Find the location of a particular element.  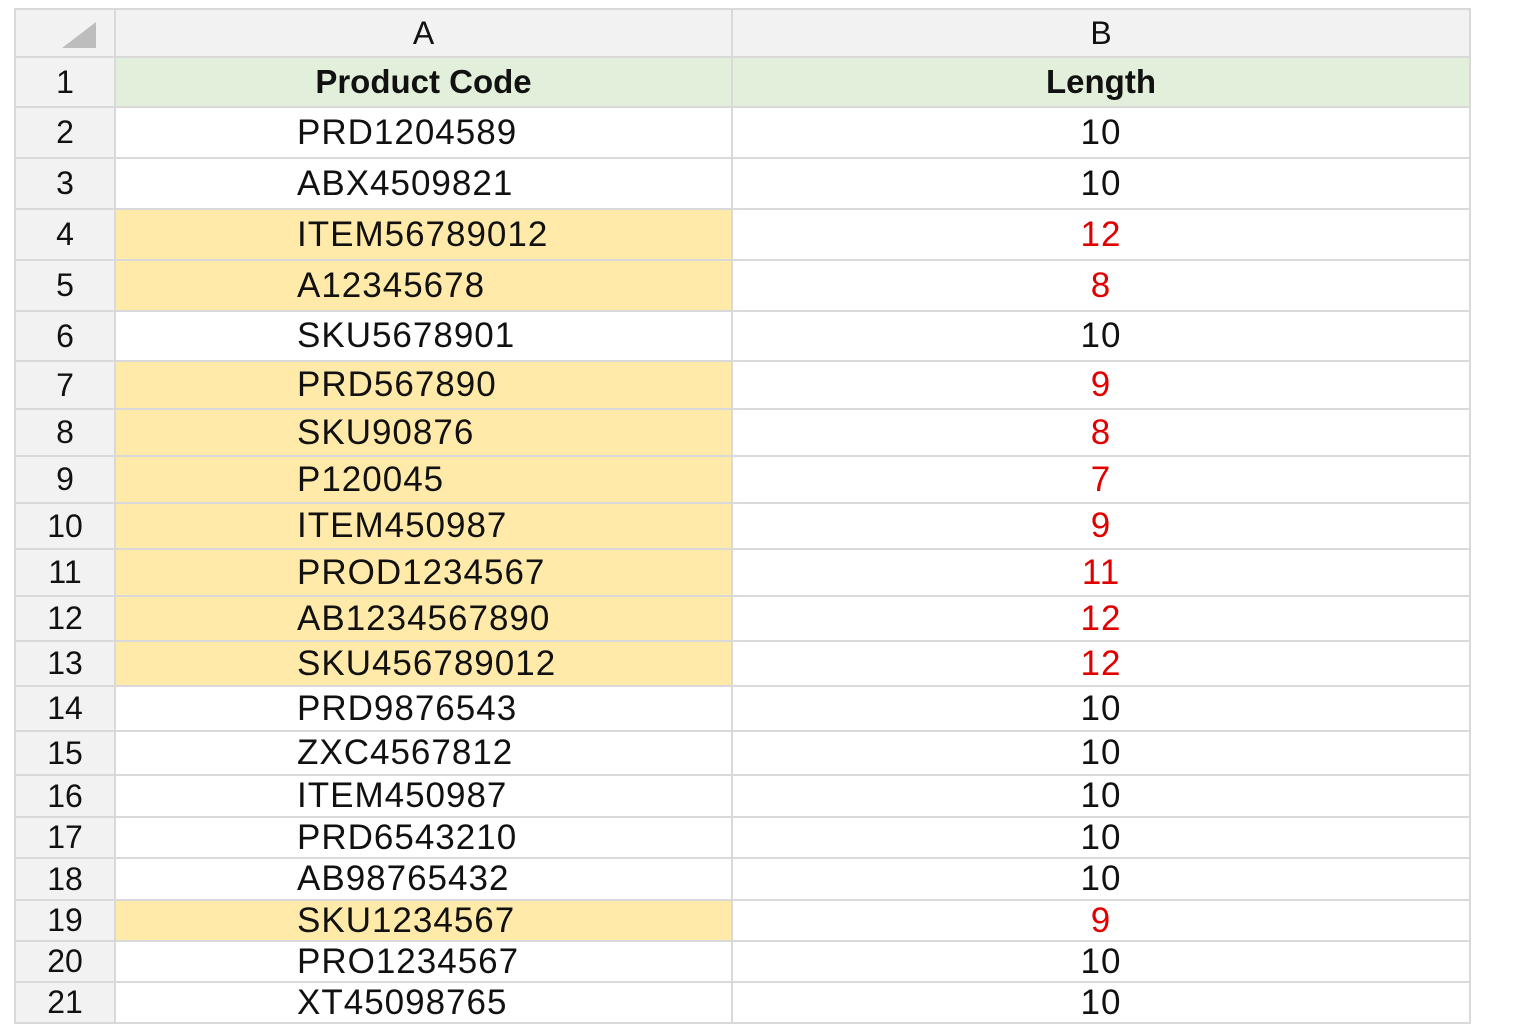

product-code-cell: ZXC4567812 is located at coordinates (424, 754).